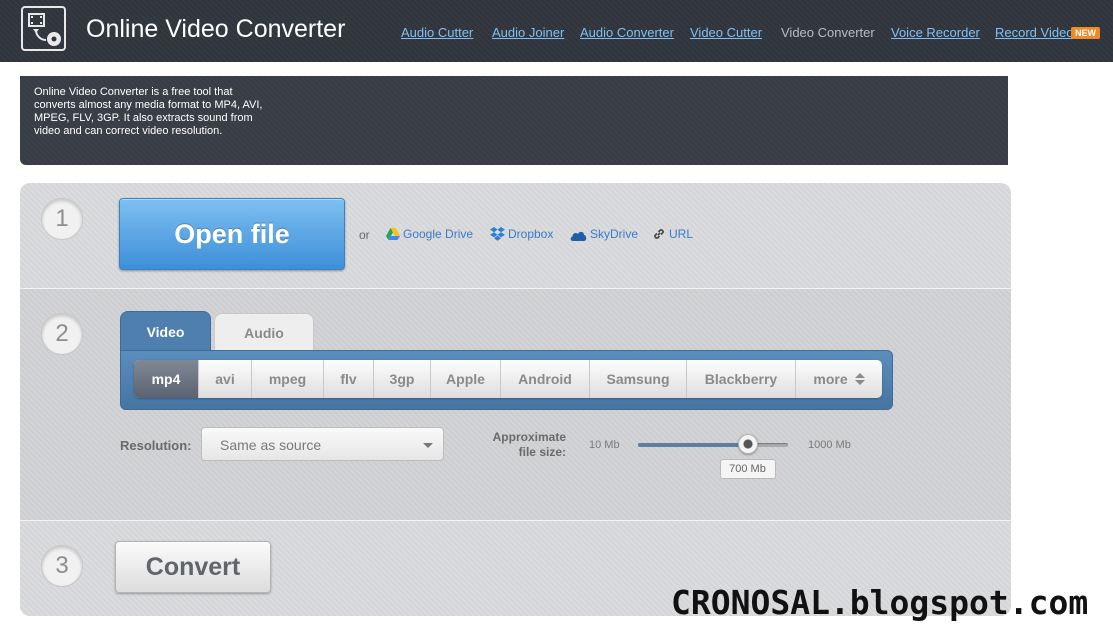 This screenshot has height=629, width=1113. What do you see at coordinates (1034, 32) in the screenshot?
I see `nav-record-video: Record Video` at bounding box center [1034, 32].